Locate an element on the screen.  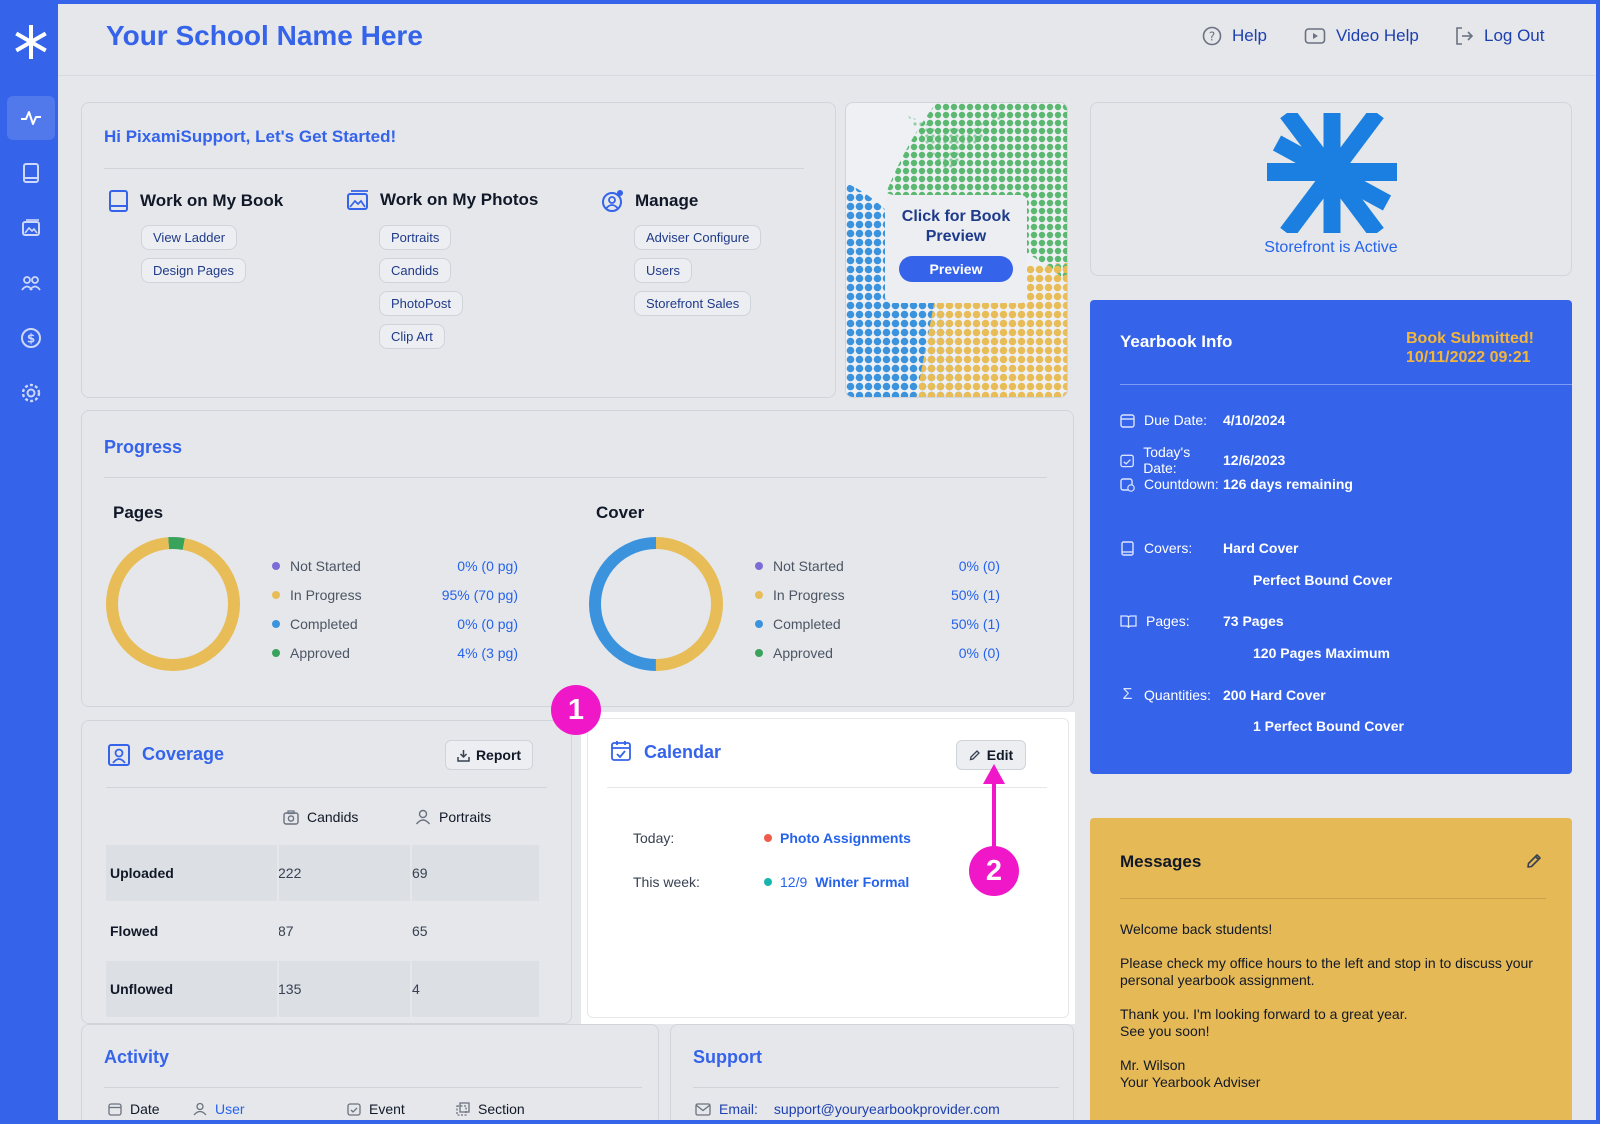
users-icon is located at coordinates (31, 283).